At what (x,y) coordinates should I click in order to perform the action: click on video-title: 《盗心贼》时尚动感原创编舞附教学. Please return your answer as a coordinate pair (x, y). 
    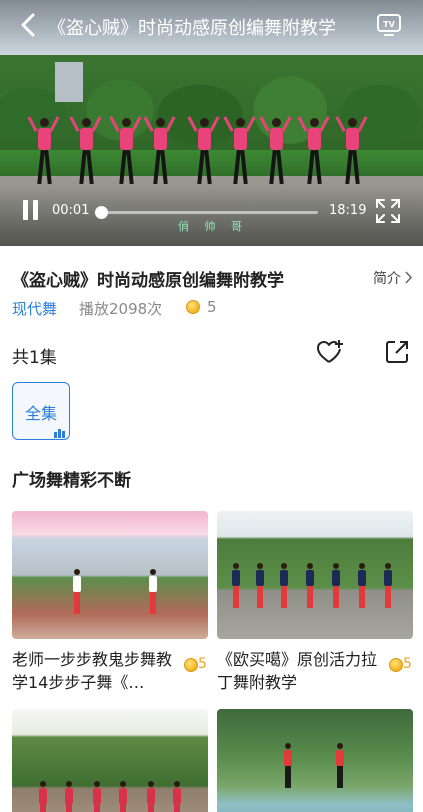
    Looking at the image, I should click on (148, 281).